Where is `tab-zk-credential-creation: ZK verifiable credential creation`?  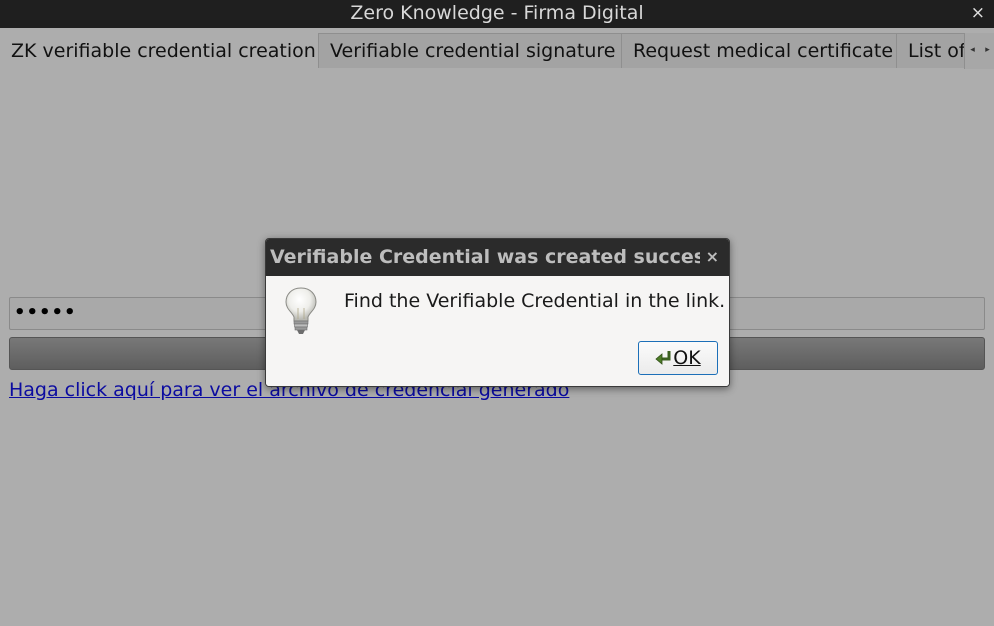
tab-zk-credential-creation: ZK verifiable credential creation is located at coordinates (159, 50).